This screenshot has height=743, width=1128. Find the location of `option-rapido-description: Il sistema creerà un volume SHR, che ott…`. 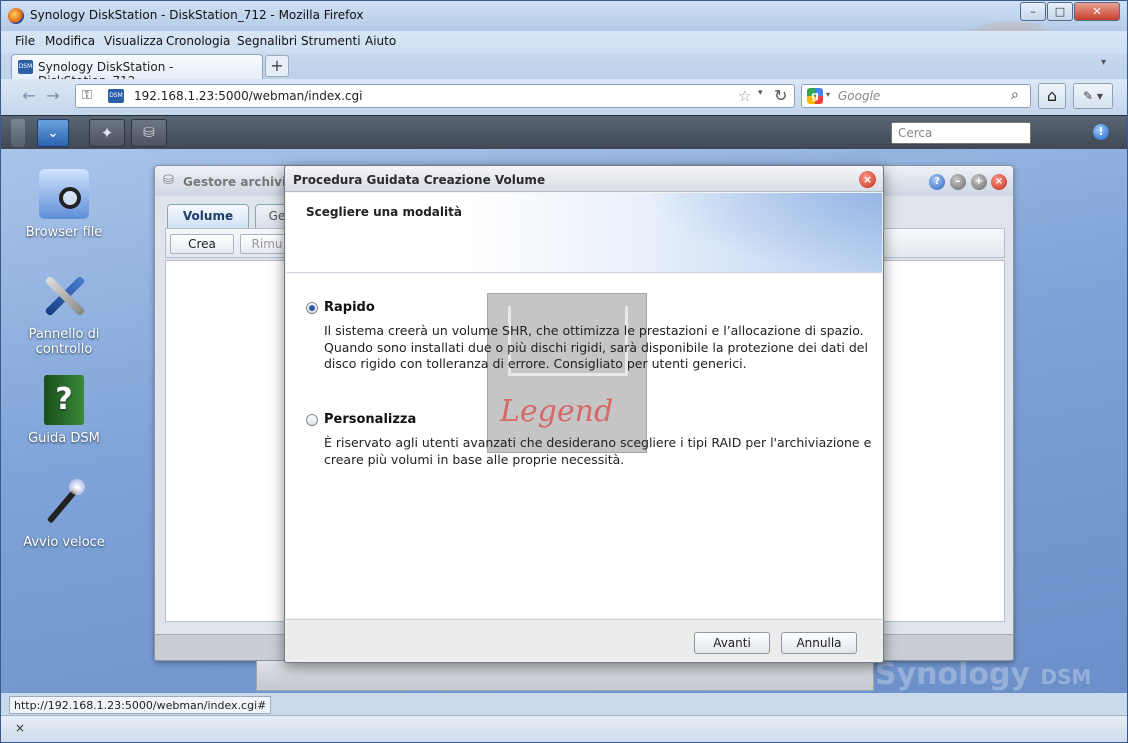

option-rapido-description: Il sistema creerà un volume SHR, che ott… is located at coordinates (596, 347).